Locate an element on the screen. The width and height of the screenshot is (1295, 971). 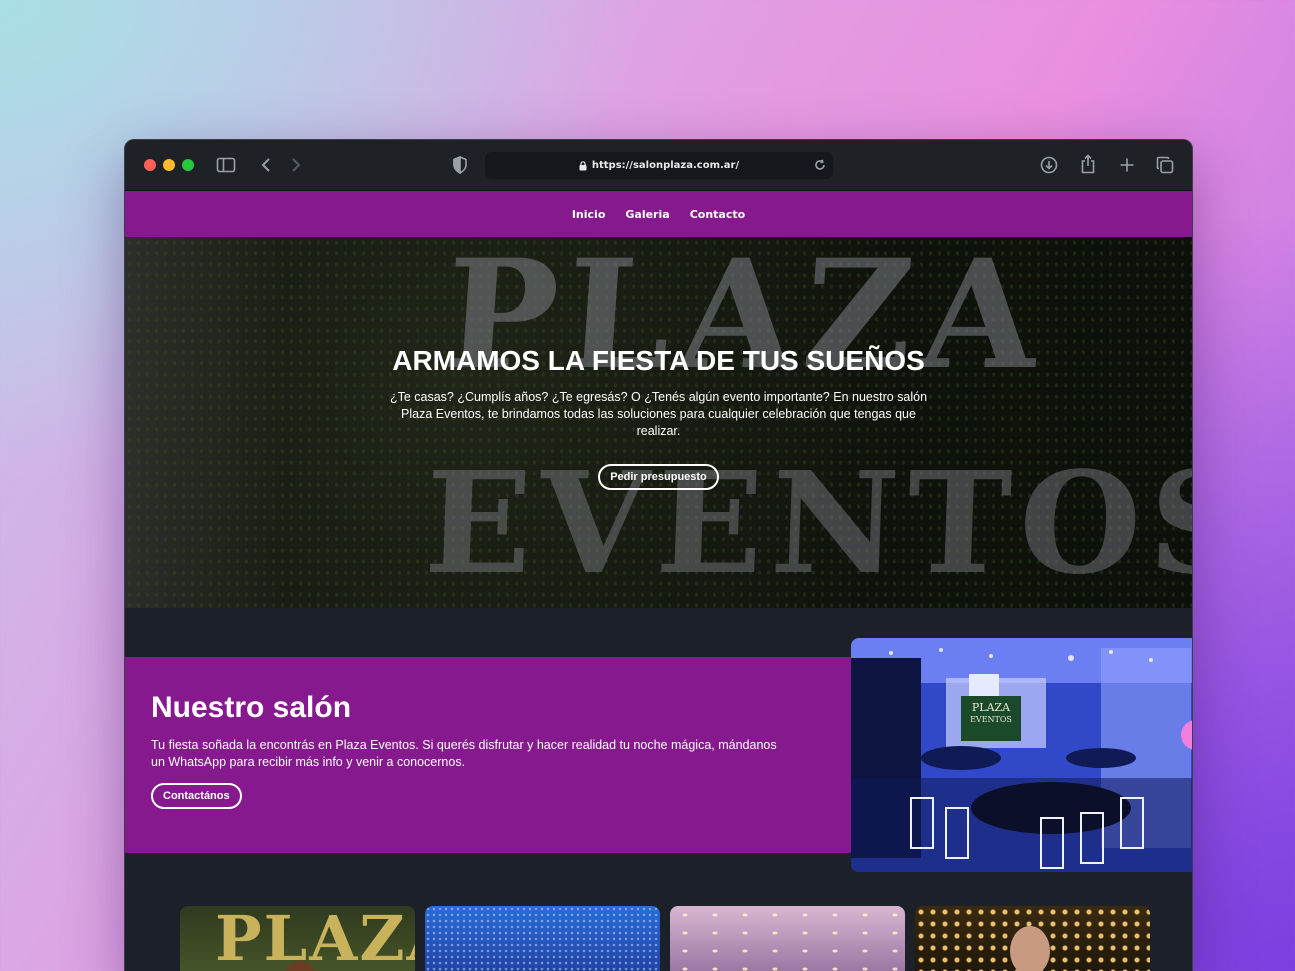
gallery-image-3-chandeliers is located at coordinates (787, 938).